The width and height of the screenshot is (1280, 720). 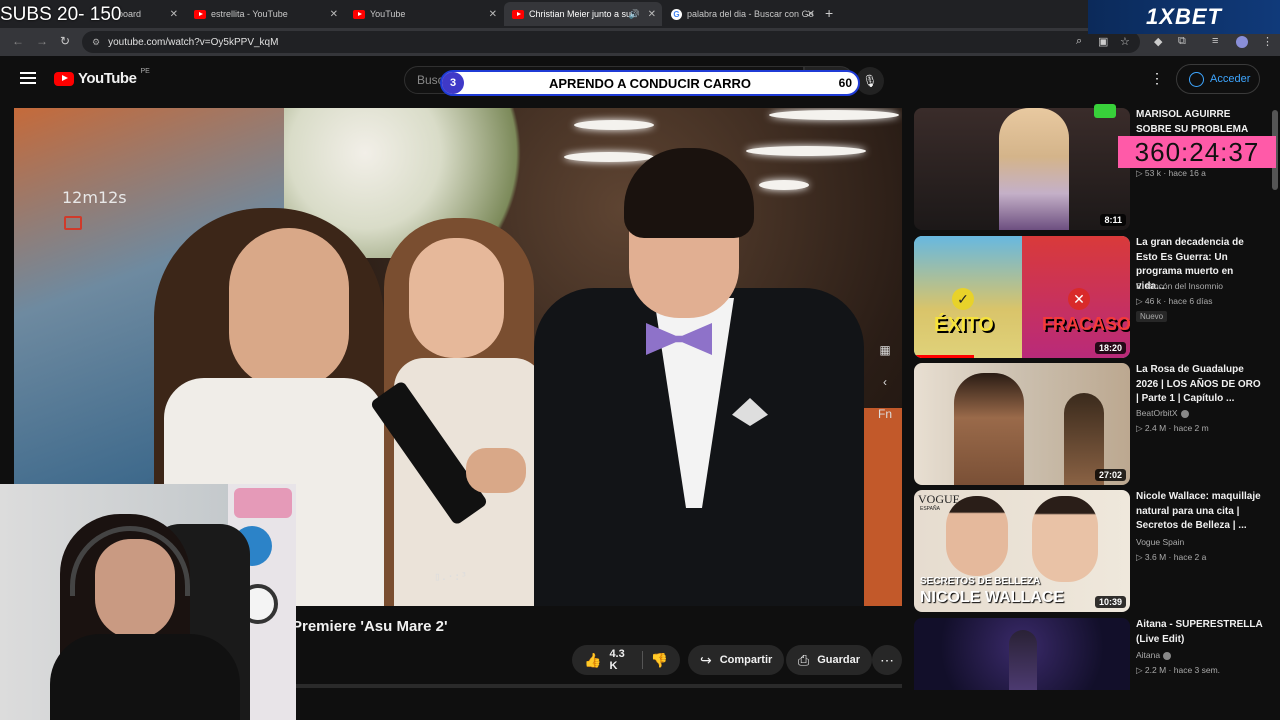 What do you see at coordinates (28, 78) in the screenshot?
I see `menu-icon` at bounding box center [28, 78].